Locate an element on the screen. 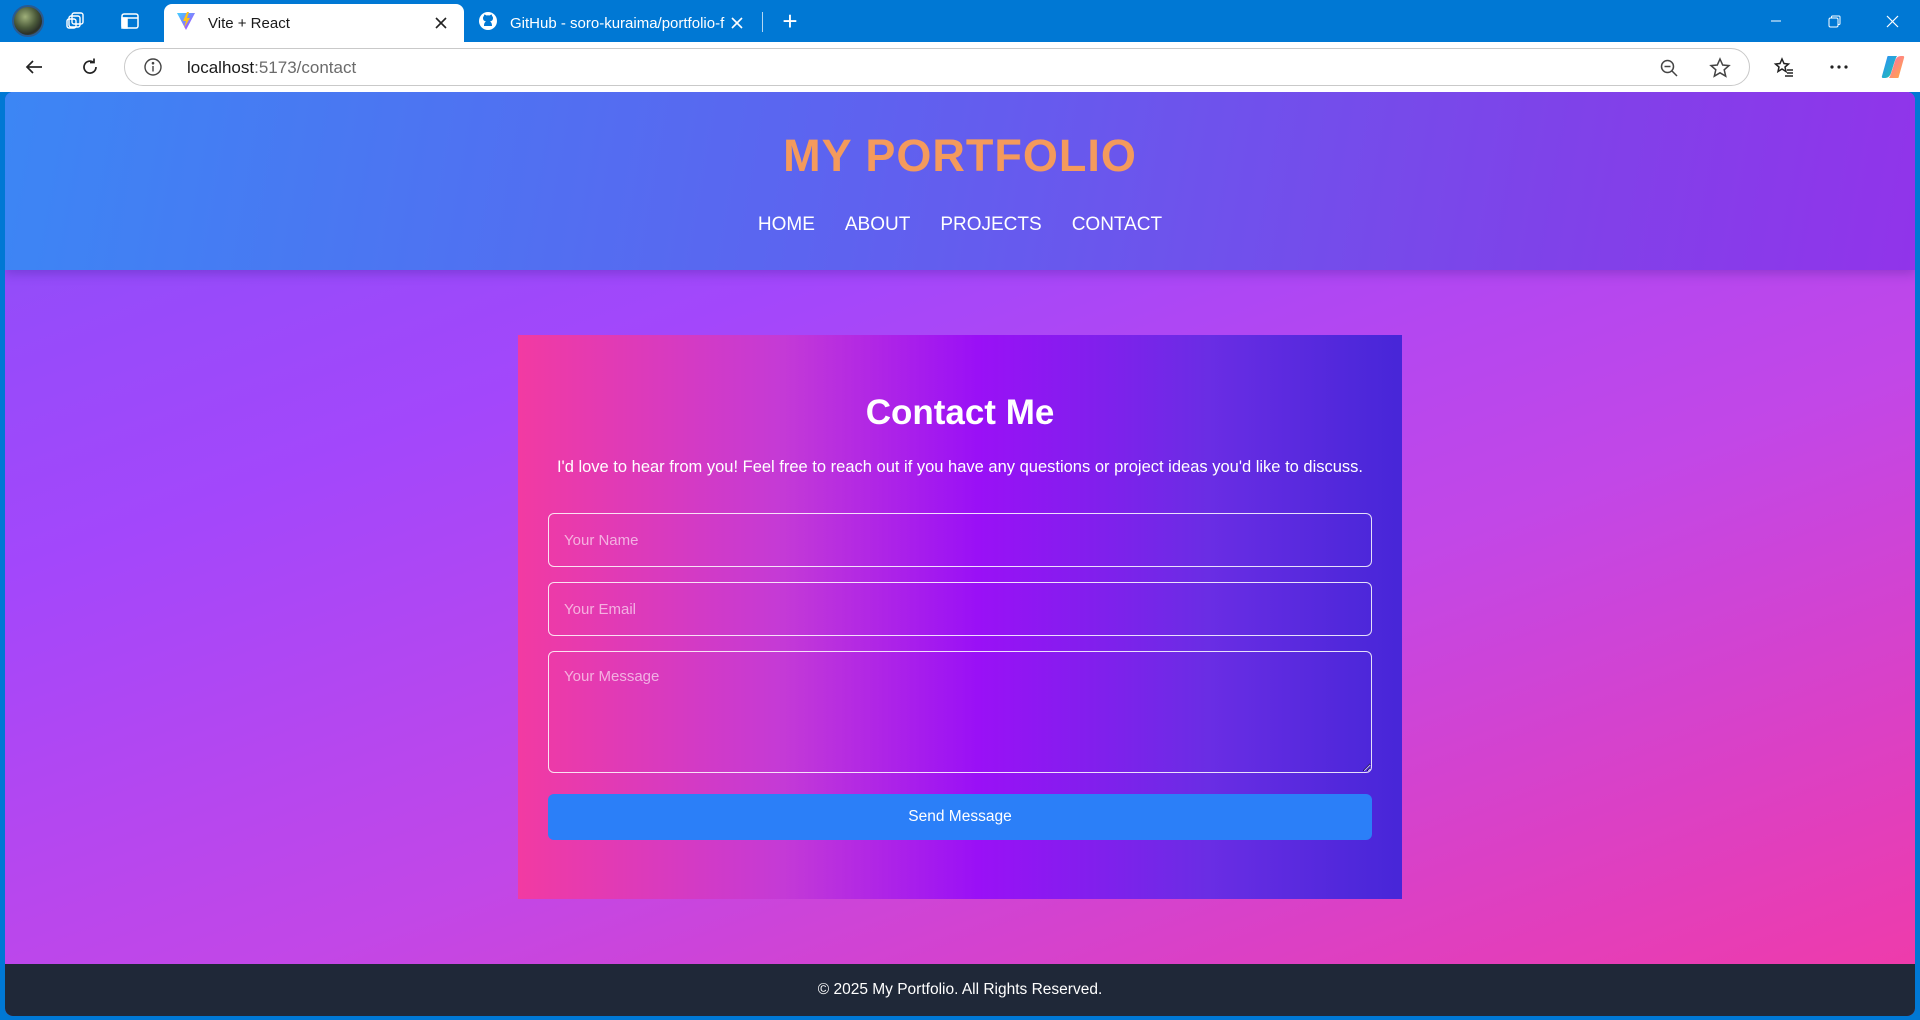  name-input is located at coordinates (960, 540).